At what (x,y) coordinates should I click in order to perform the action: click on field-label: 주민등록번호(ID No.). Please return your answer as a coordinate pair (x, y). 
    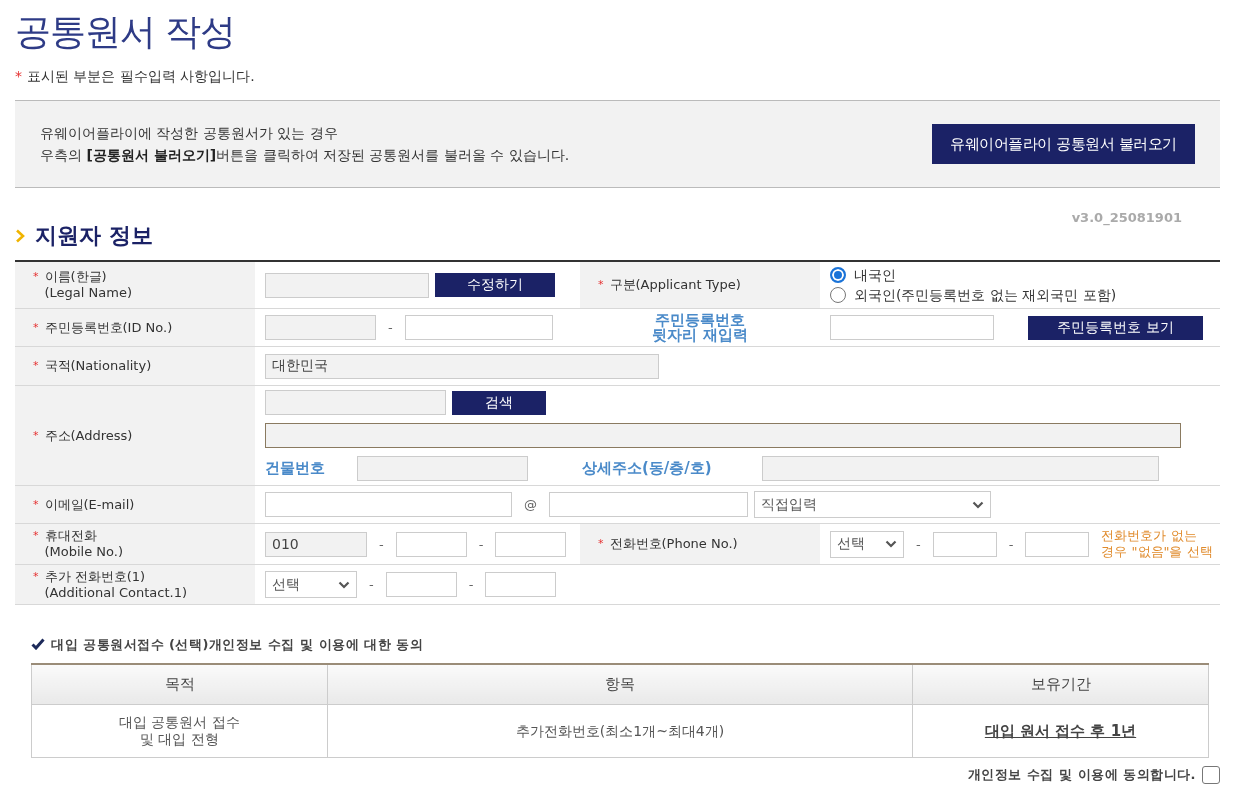
    Looking at the image, I should click on (108, 327).